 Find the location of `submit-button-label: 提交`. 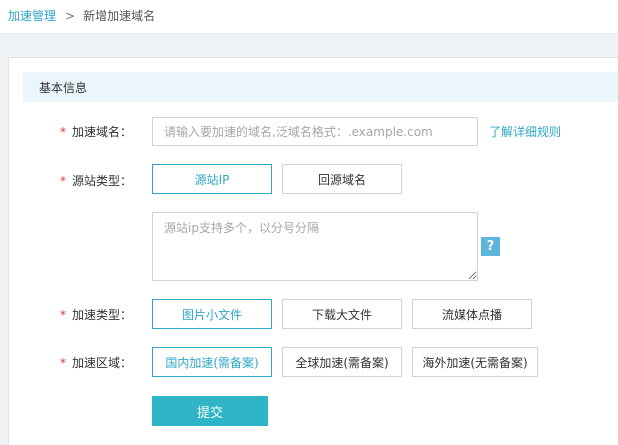

submit-button-label: 提交 is located at coordinates (209, 413).